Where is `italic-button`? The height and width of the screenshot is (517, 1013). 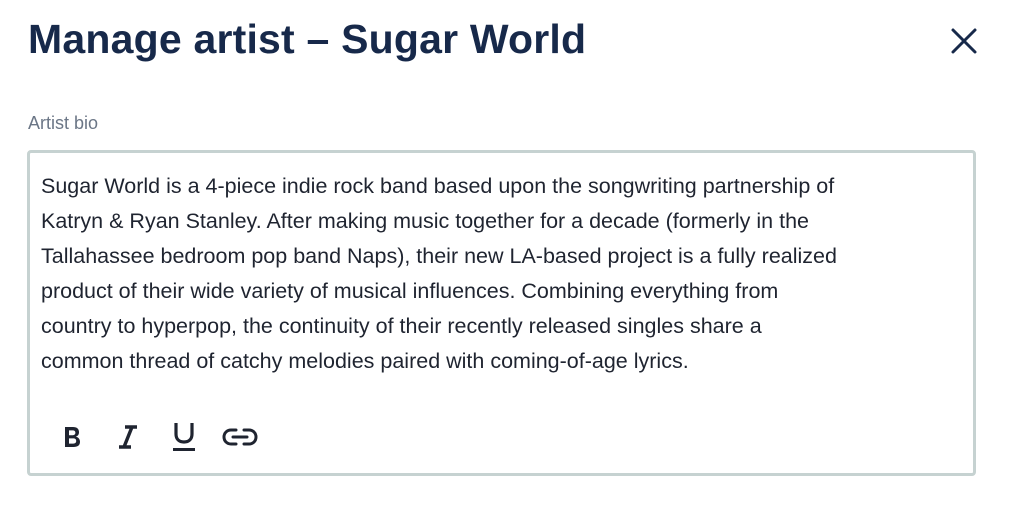
italic-button is located at coordinates (128, 437).